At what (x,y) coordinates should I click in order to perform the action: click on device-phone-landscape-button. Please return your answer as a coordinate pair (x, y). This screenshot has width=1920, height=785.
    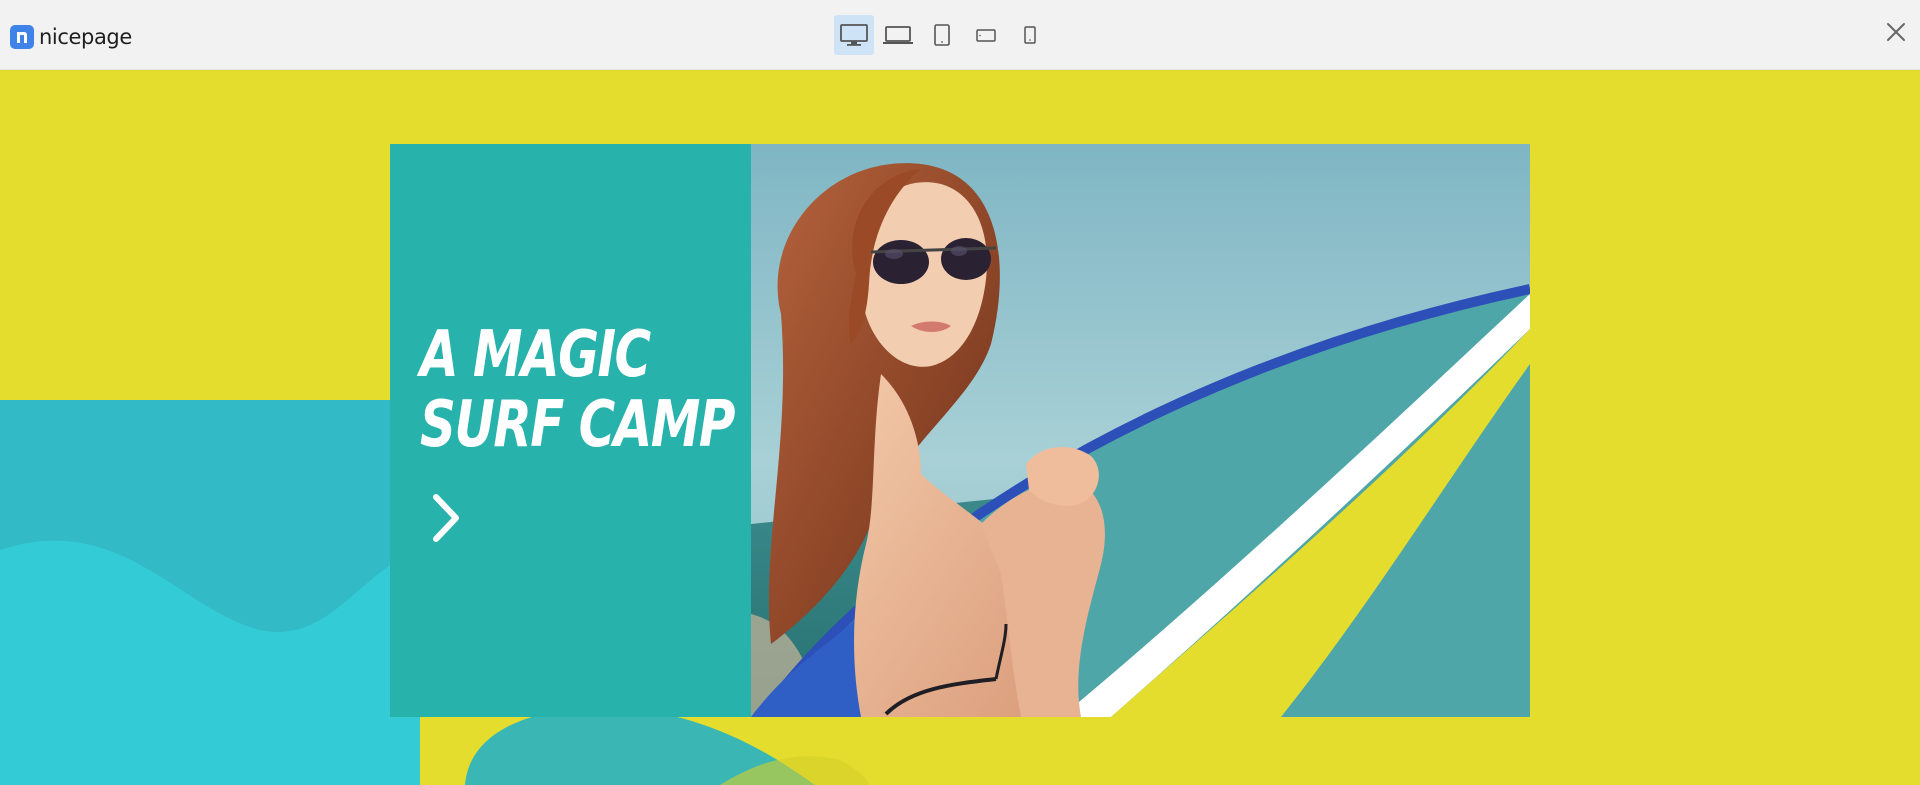
    Looking at the image, I should click on (986, 35).